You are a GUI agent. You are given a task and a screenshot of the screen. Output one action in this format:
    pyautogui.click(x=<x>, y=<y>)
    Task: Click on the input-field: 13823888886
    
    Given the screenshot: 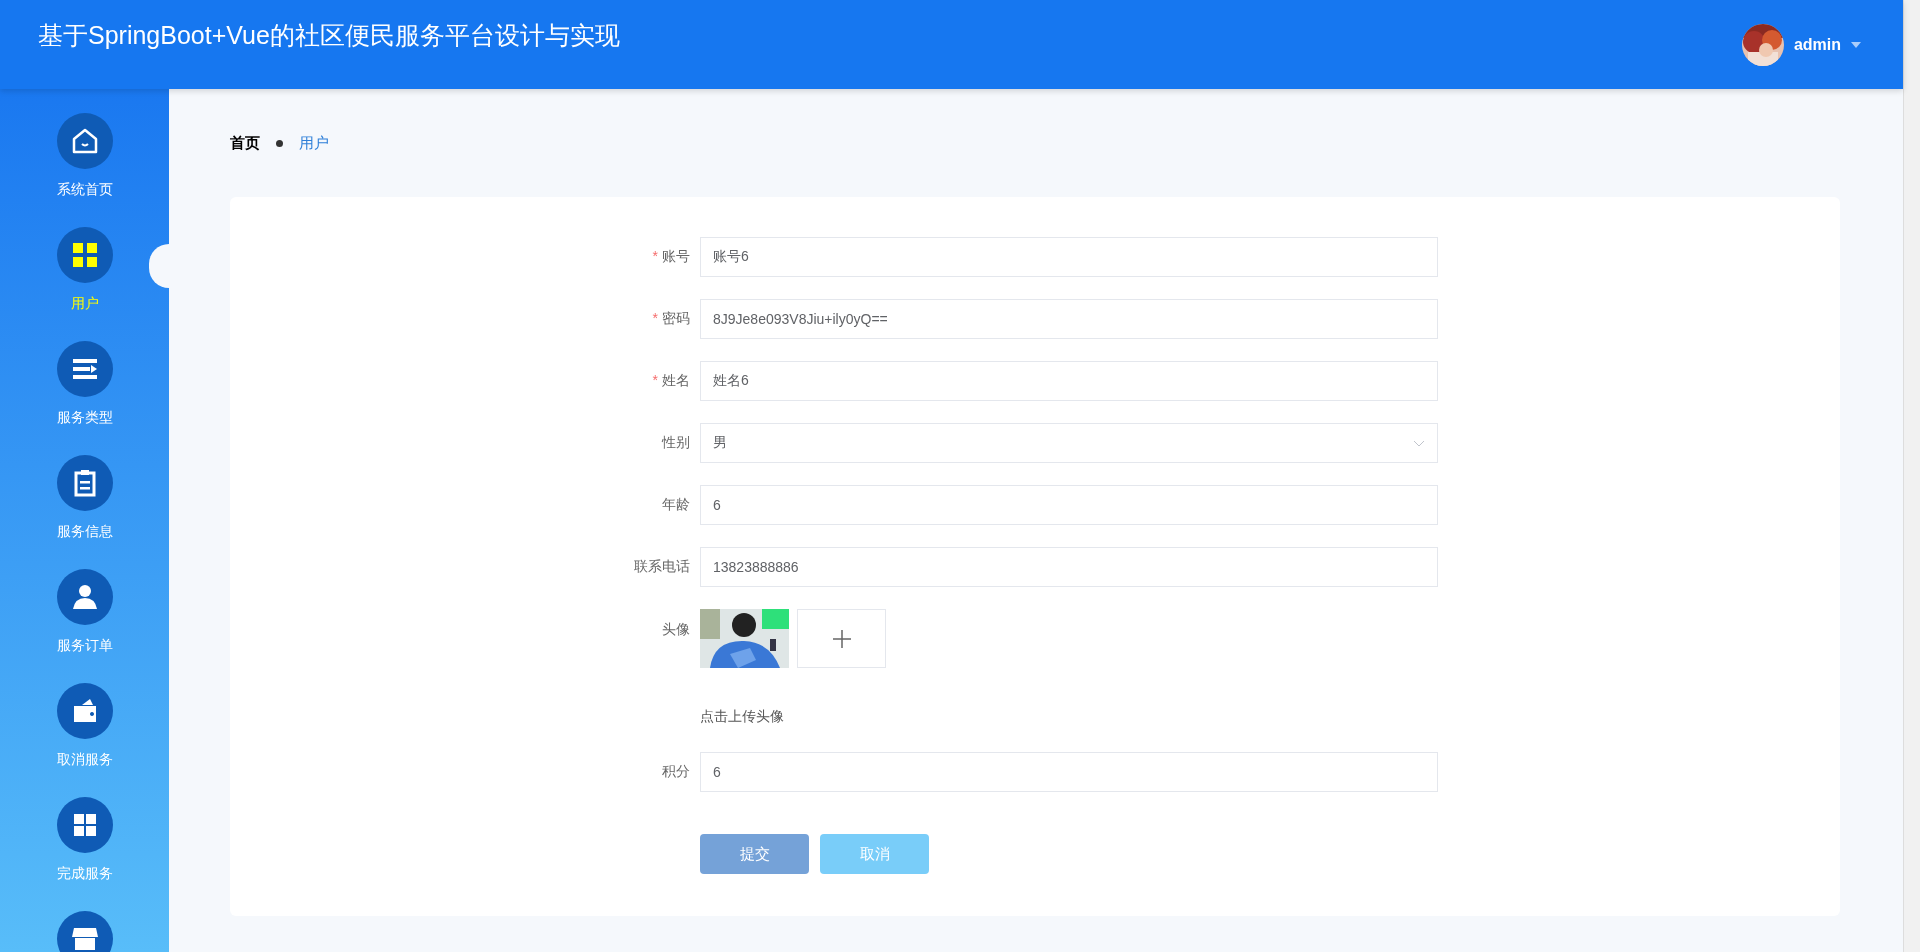 What is the action you would take?
    pyautogui.click(x=1069, y=567)
    